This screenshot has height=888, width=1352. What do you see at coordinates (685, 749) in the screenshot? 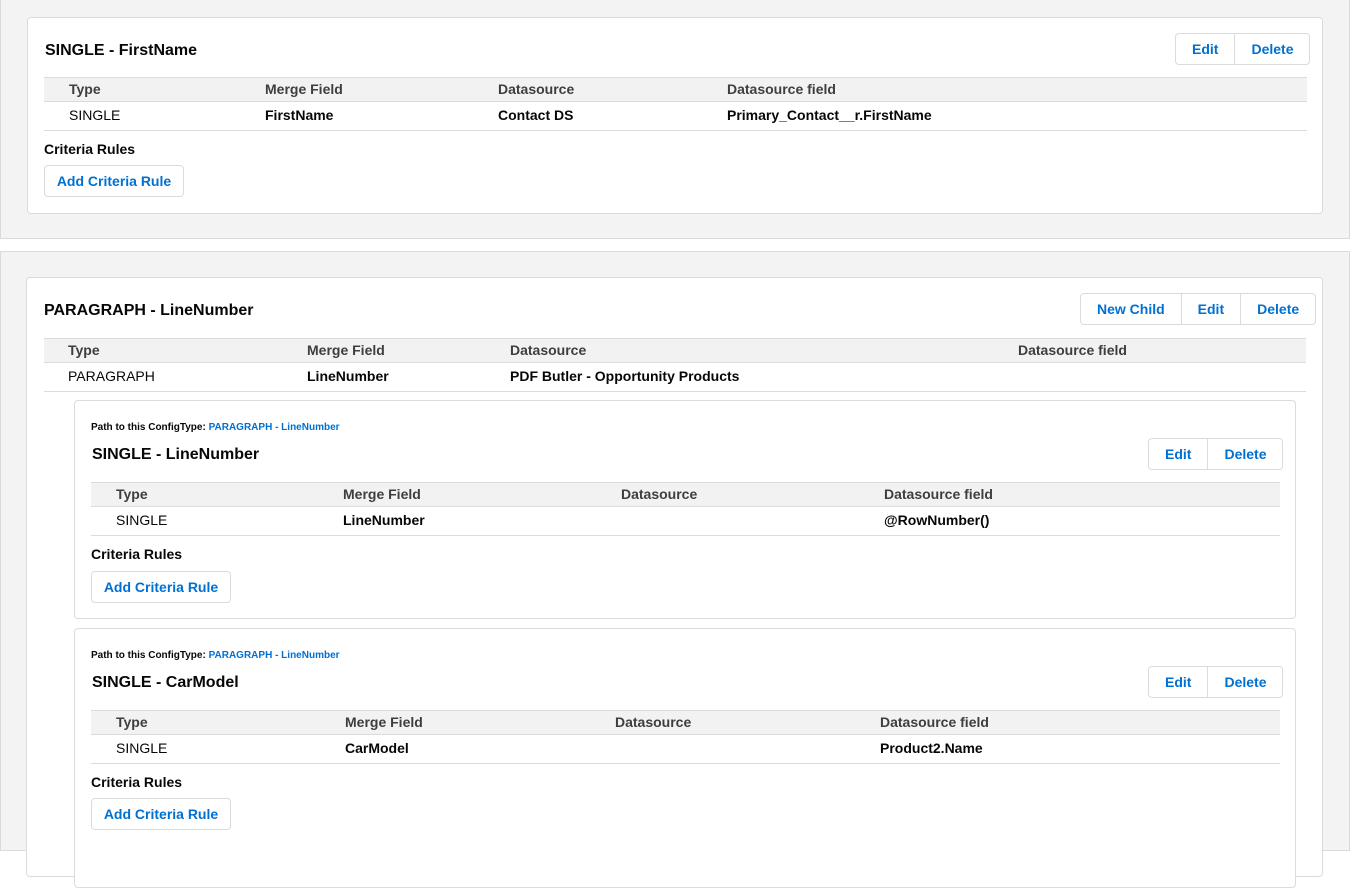
I see `table-row: SINGLE CarModel Product2.Name` at bounding box center [685, 749].